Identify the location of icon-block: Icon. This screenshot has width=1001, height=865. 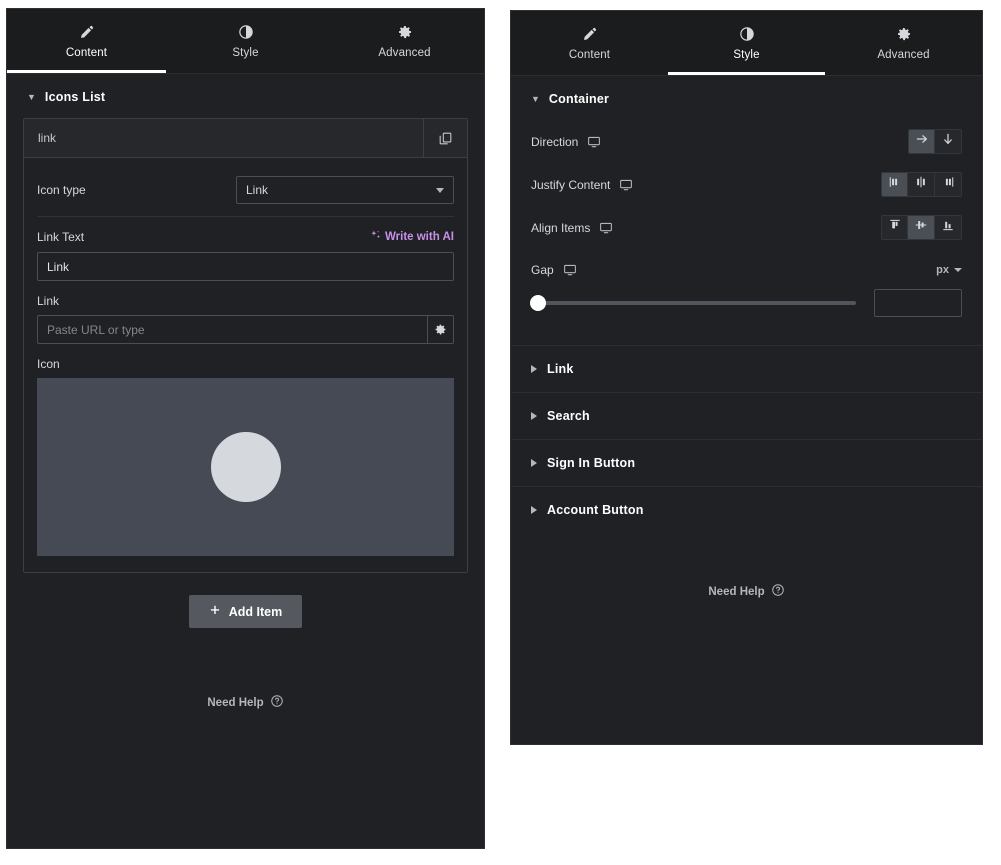
(245, 456).